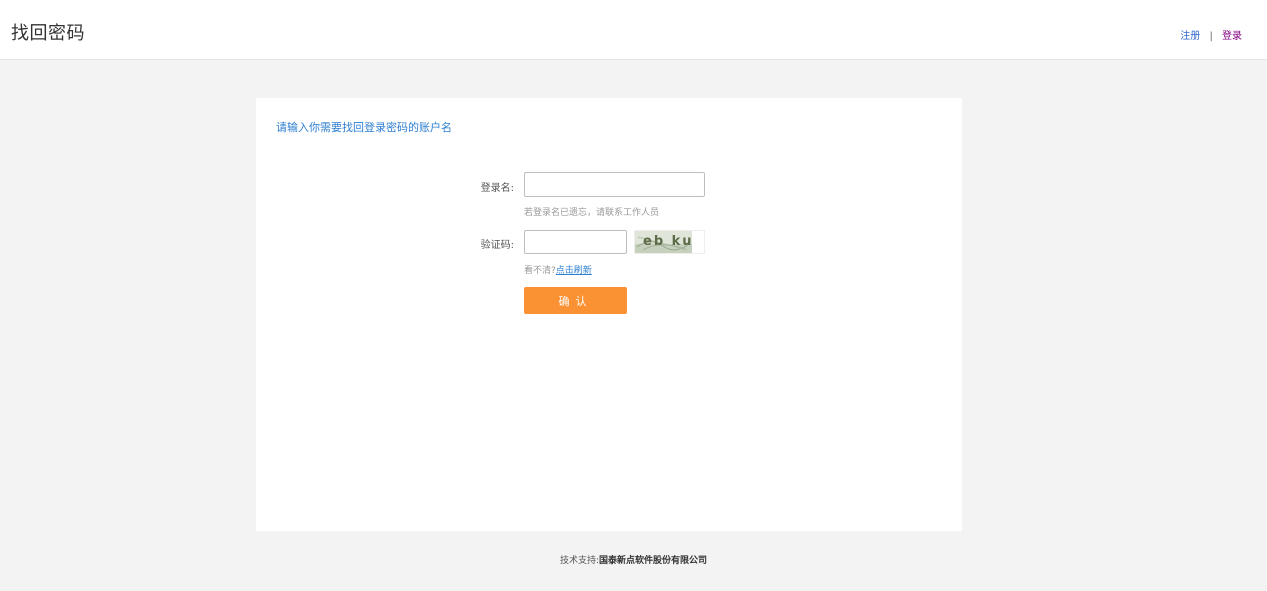 The height and width of the screenshot is (591, 1267). I want to click on captcha-input, so click(575, 242).